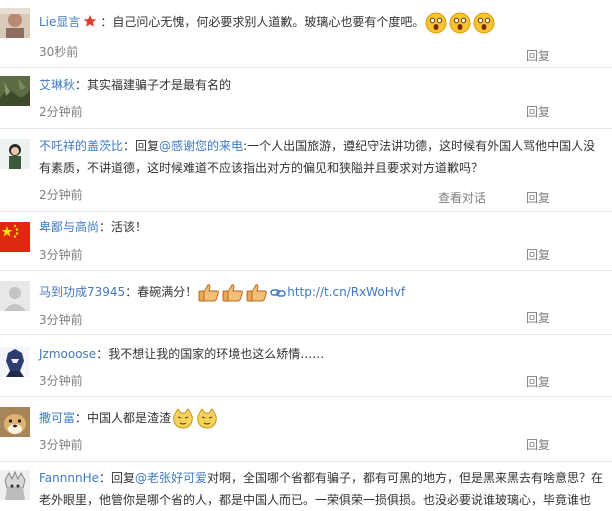  Describe the element at coordinates (171, 478) in the screenshot. I see `mention-link: @老张好可爱` at that location.